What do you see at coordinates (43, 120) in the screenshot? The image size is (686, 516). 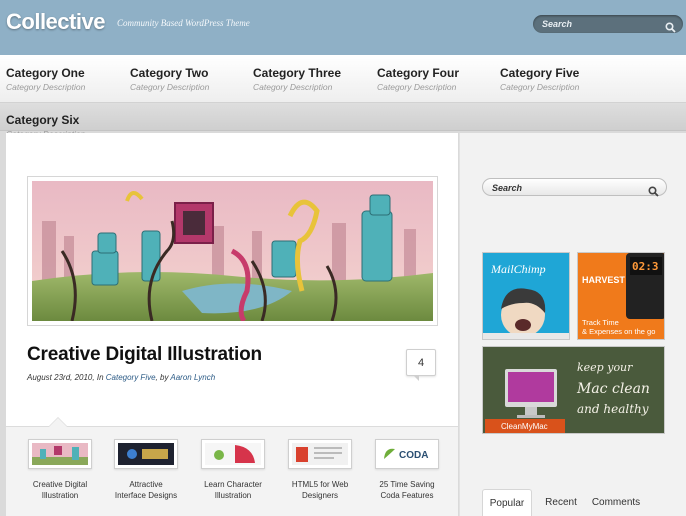 I see `nav-item-title: Category Six` at bounding box center [43, 120].